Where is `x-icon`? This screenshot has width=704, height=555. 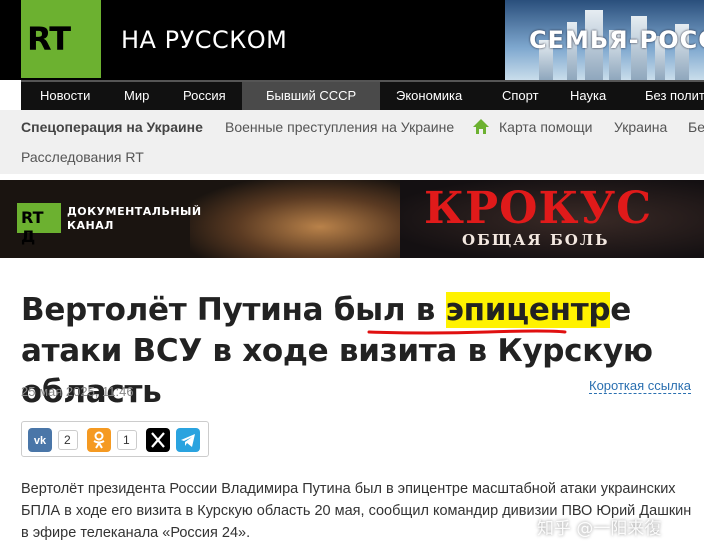 x-icon is located at coordinates (158, 440).